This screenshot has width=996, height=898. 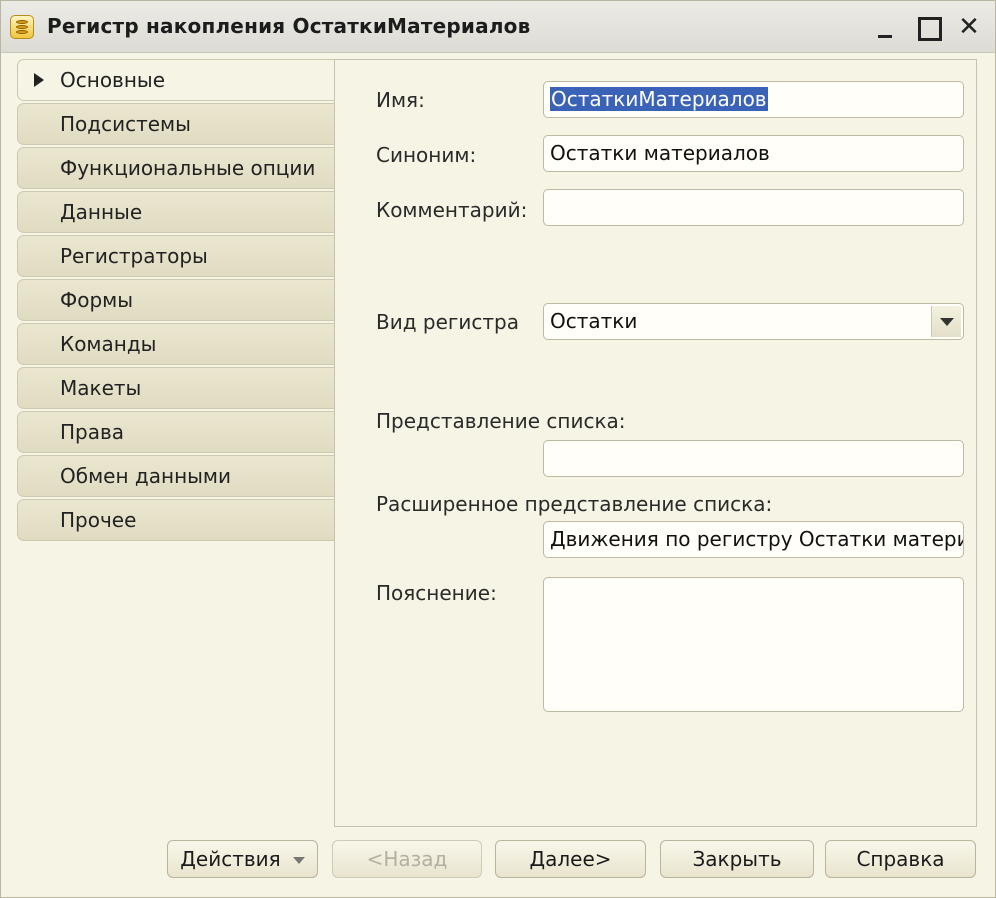 I want to click on tab-functional-options: Функциональные опции, so click(x=176, y=168).